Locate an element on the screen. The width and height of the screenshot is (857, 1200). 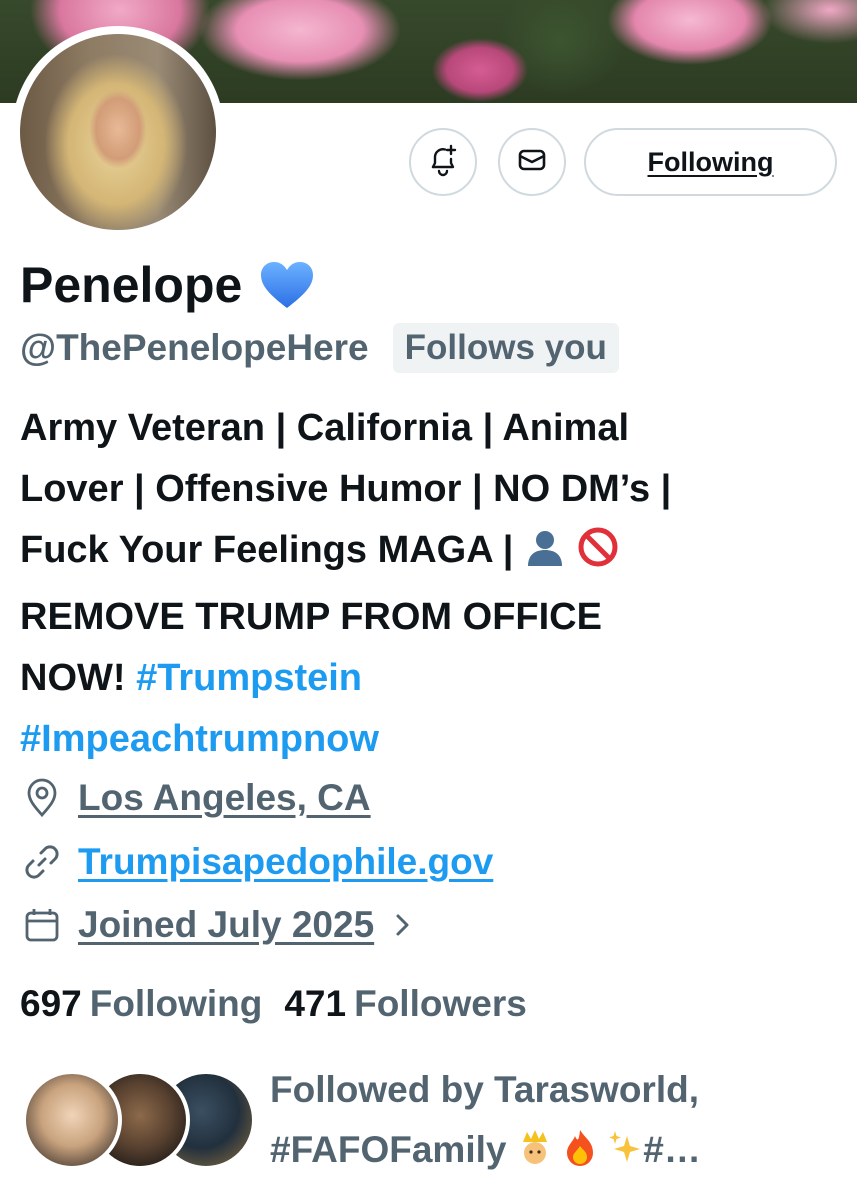
handle-row: @ThePenelopeHere Follows you is located at coordinates (319, 348).